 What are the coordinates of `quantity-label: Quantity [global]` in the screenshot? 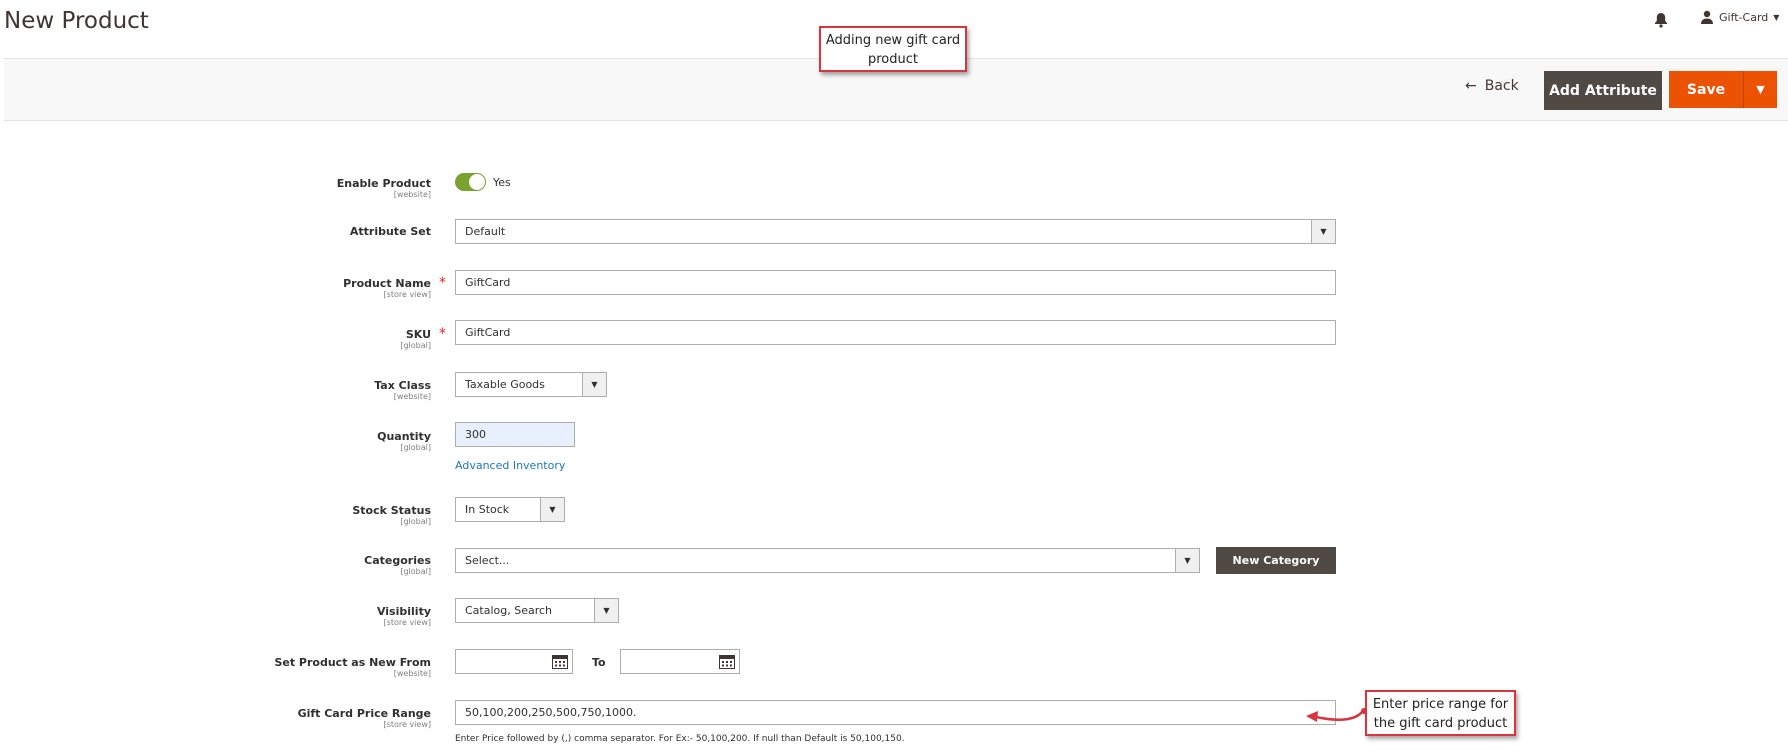 It's located at (404, 441).